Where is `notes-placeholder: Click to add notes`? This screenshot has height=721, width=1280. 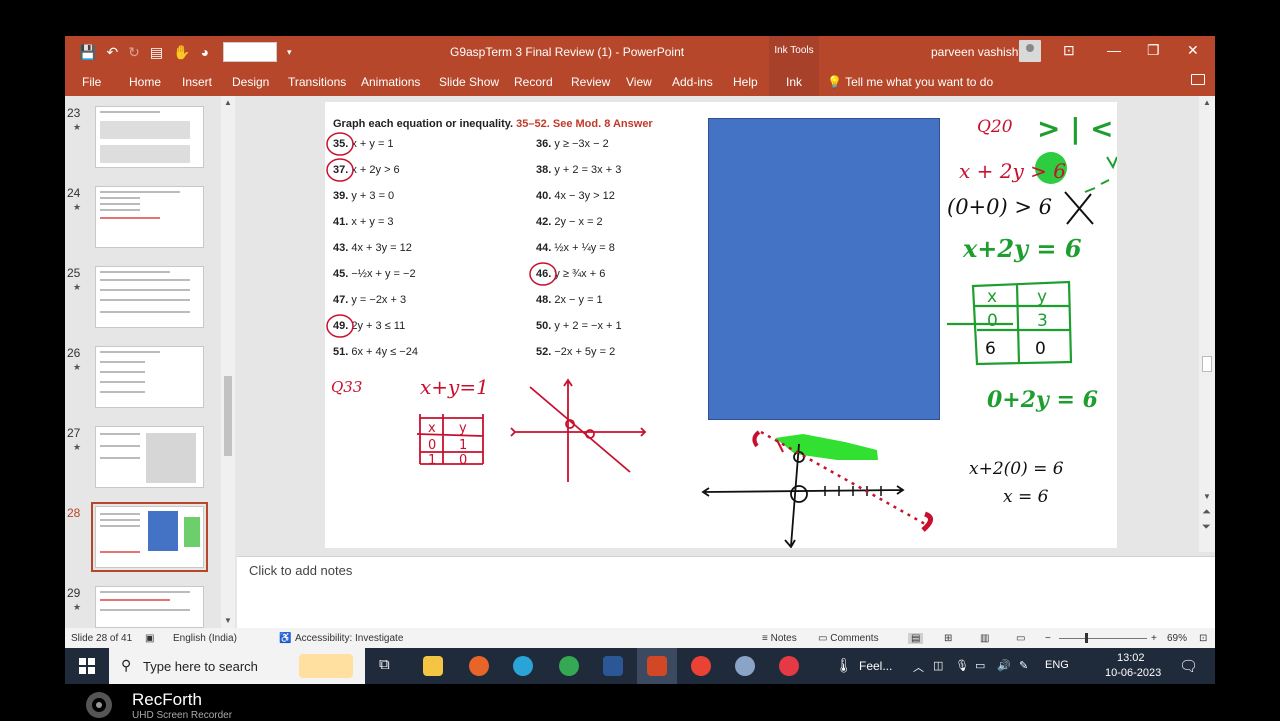
notes-placeholder: Click to add notes is located at coordinates (300, 570).